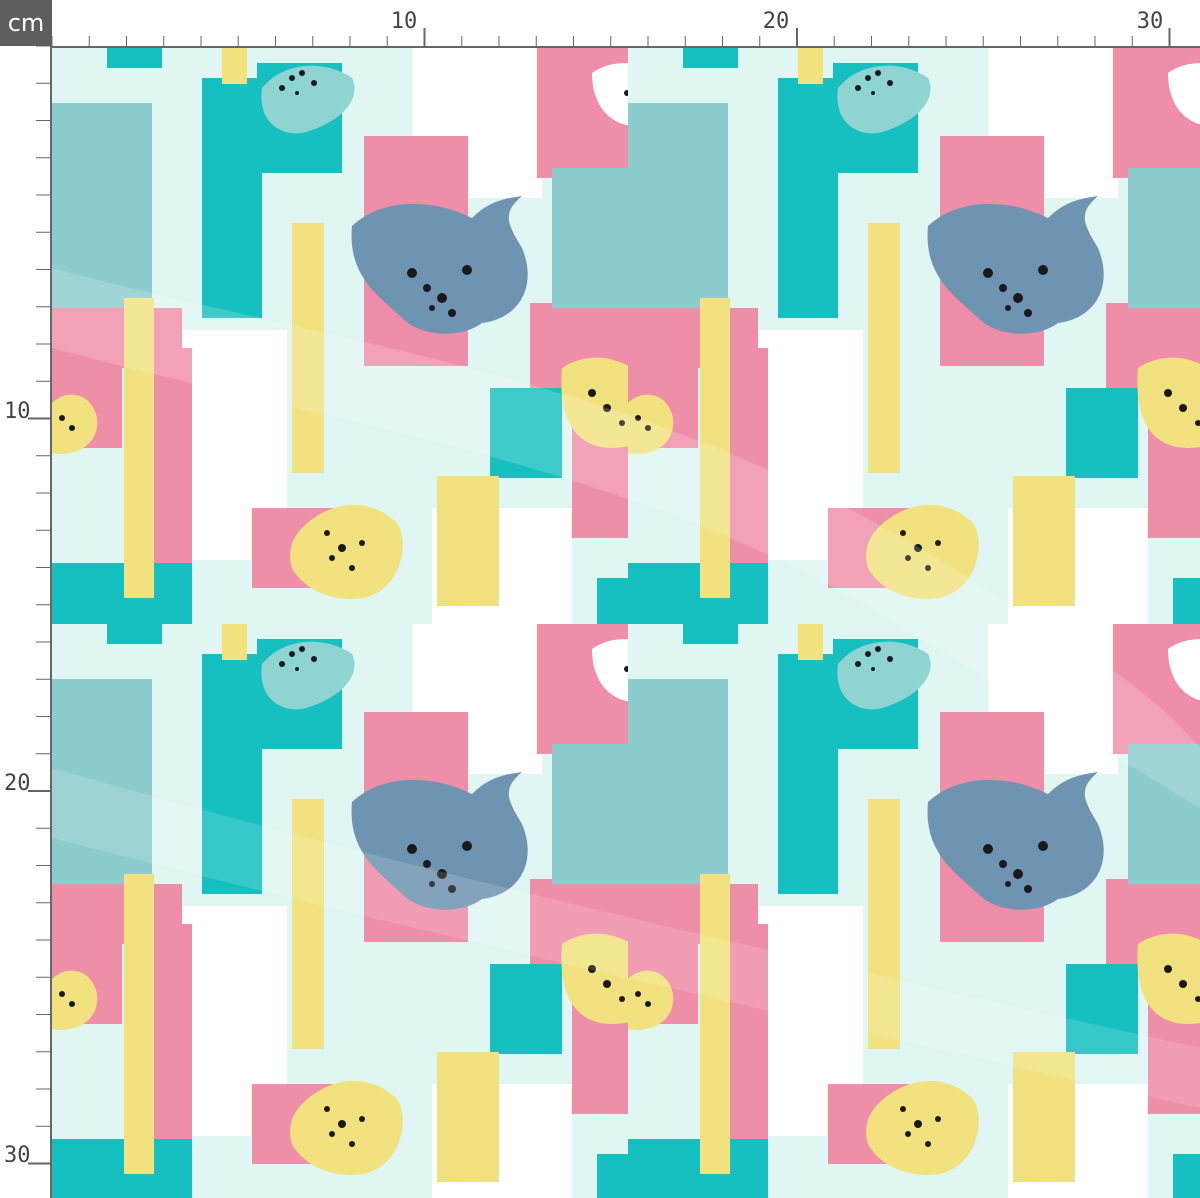 This screenshot has width=1200, height=1198. Describe the element at coordinates (776, 21) in the screenshot. I see `top-ruler-label-20: 20` at that location.